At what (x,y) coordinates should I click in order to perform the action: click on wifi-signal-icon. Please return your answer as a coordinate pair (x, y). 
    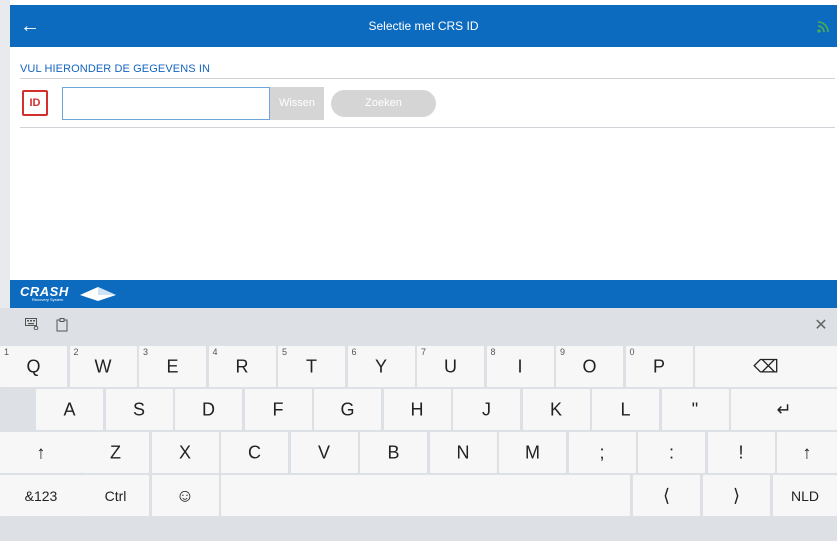
    Looking at the image, I should click on (823, 27).